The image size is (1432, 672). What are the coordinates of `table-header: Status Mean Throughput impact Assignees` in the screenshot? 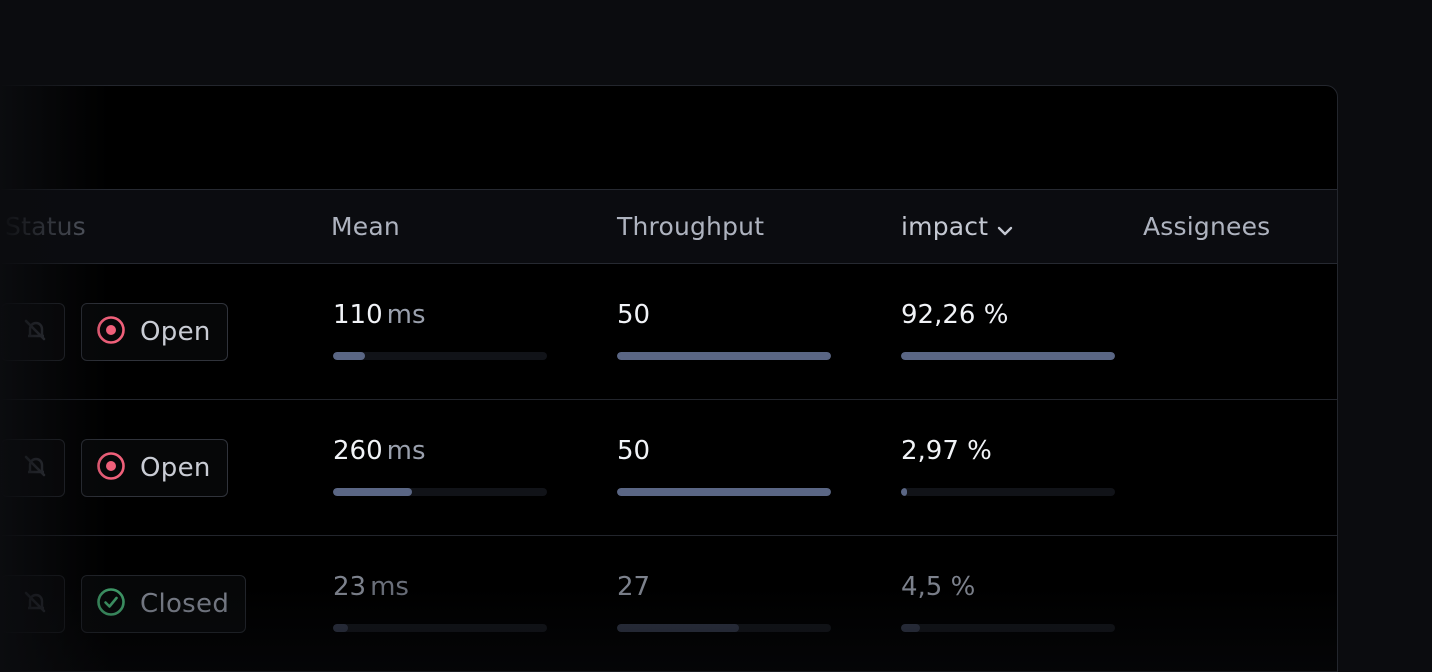 It's located at (668, 226).